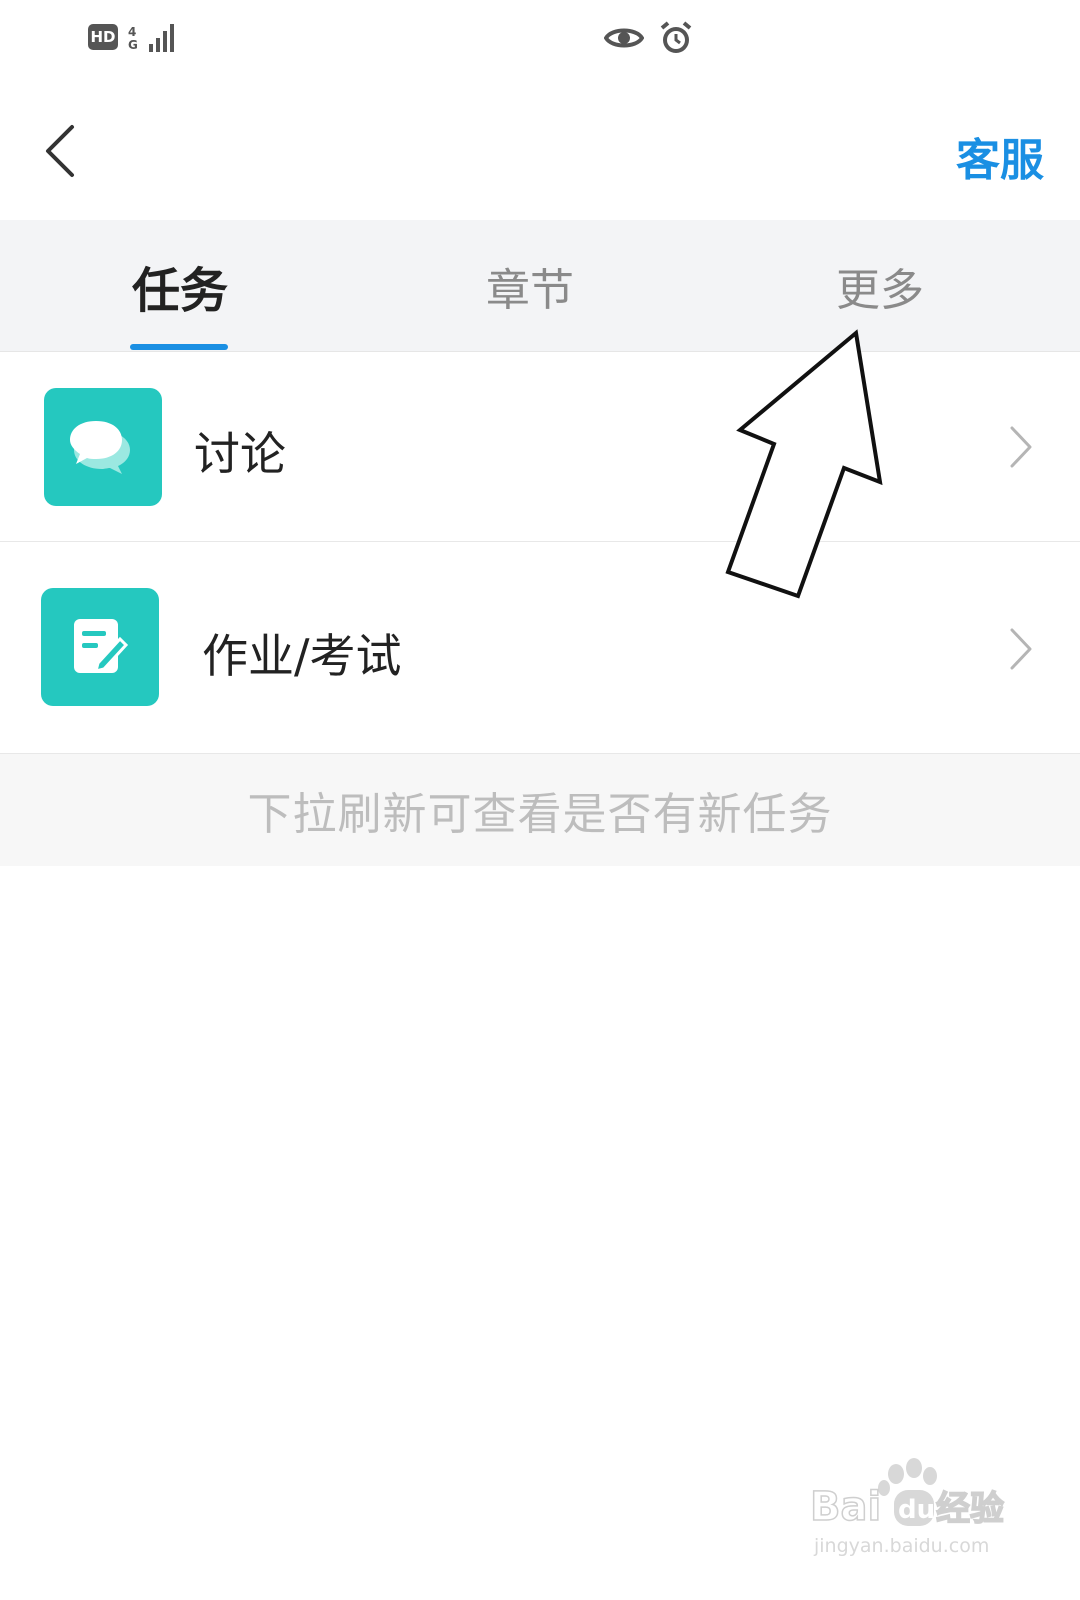 Image resolution: width=1080 pixels, height=1600 pixels. What do you see at coordinates (901, 1546) in the screenshot?
I see `watermark-url: jingyan.baidu.com` at bounding box center [901, 1546].